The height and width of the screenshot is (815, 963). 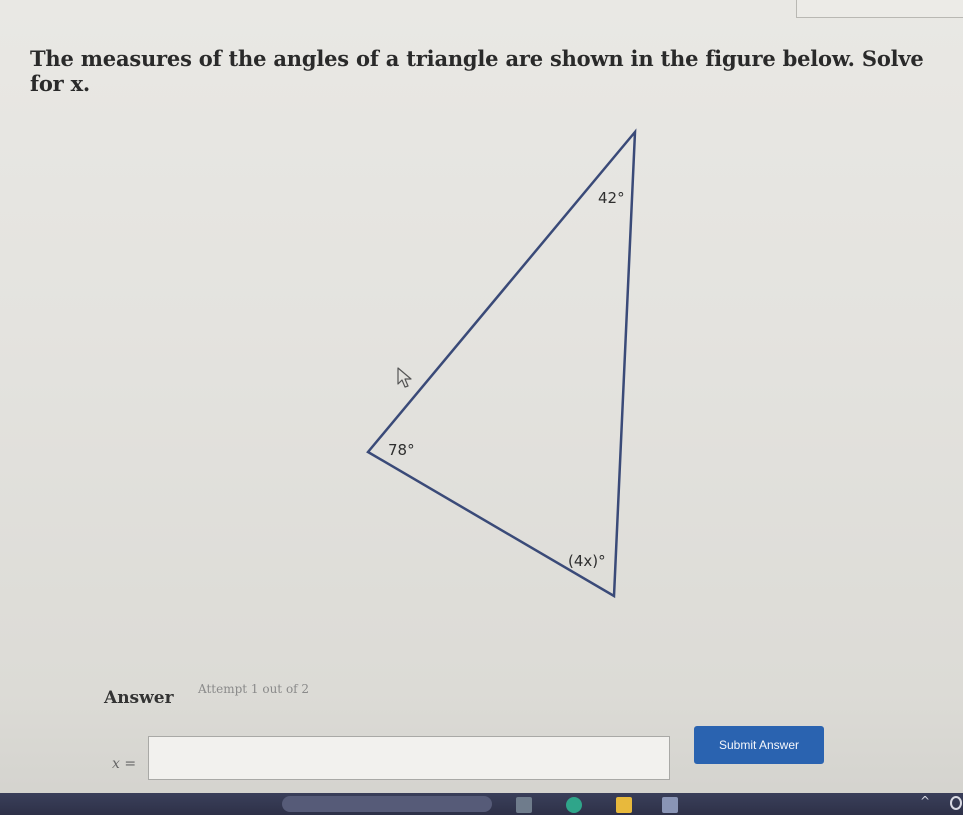 I want to click on answer-input, so click(x=409, y=758).